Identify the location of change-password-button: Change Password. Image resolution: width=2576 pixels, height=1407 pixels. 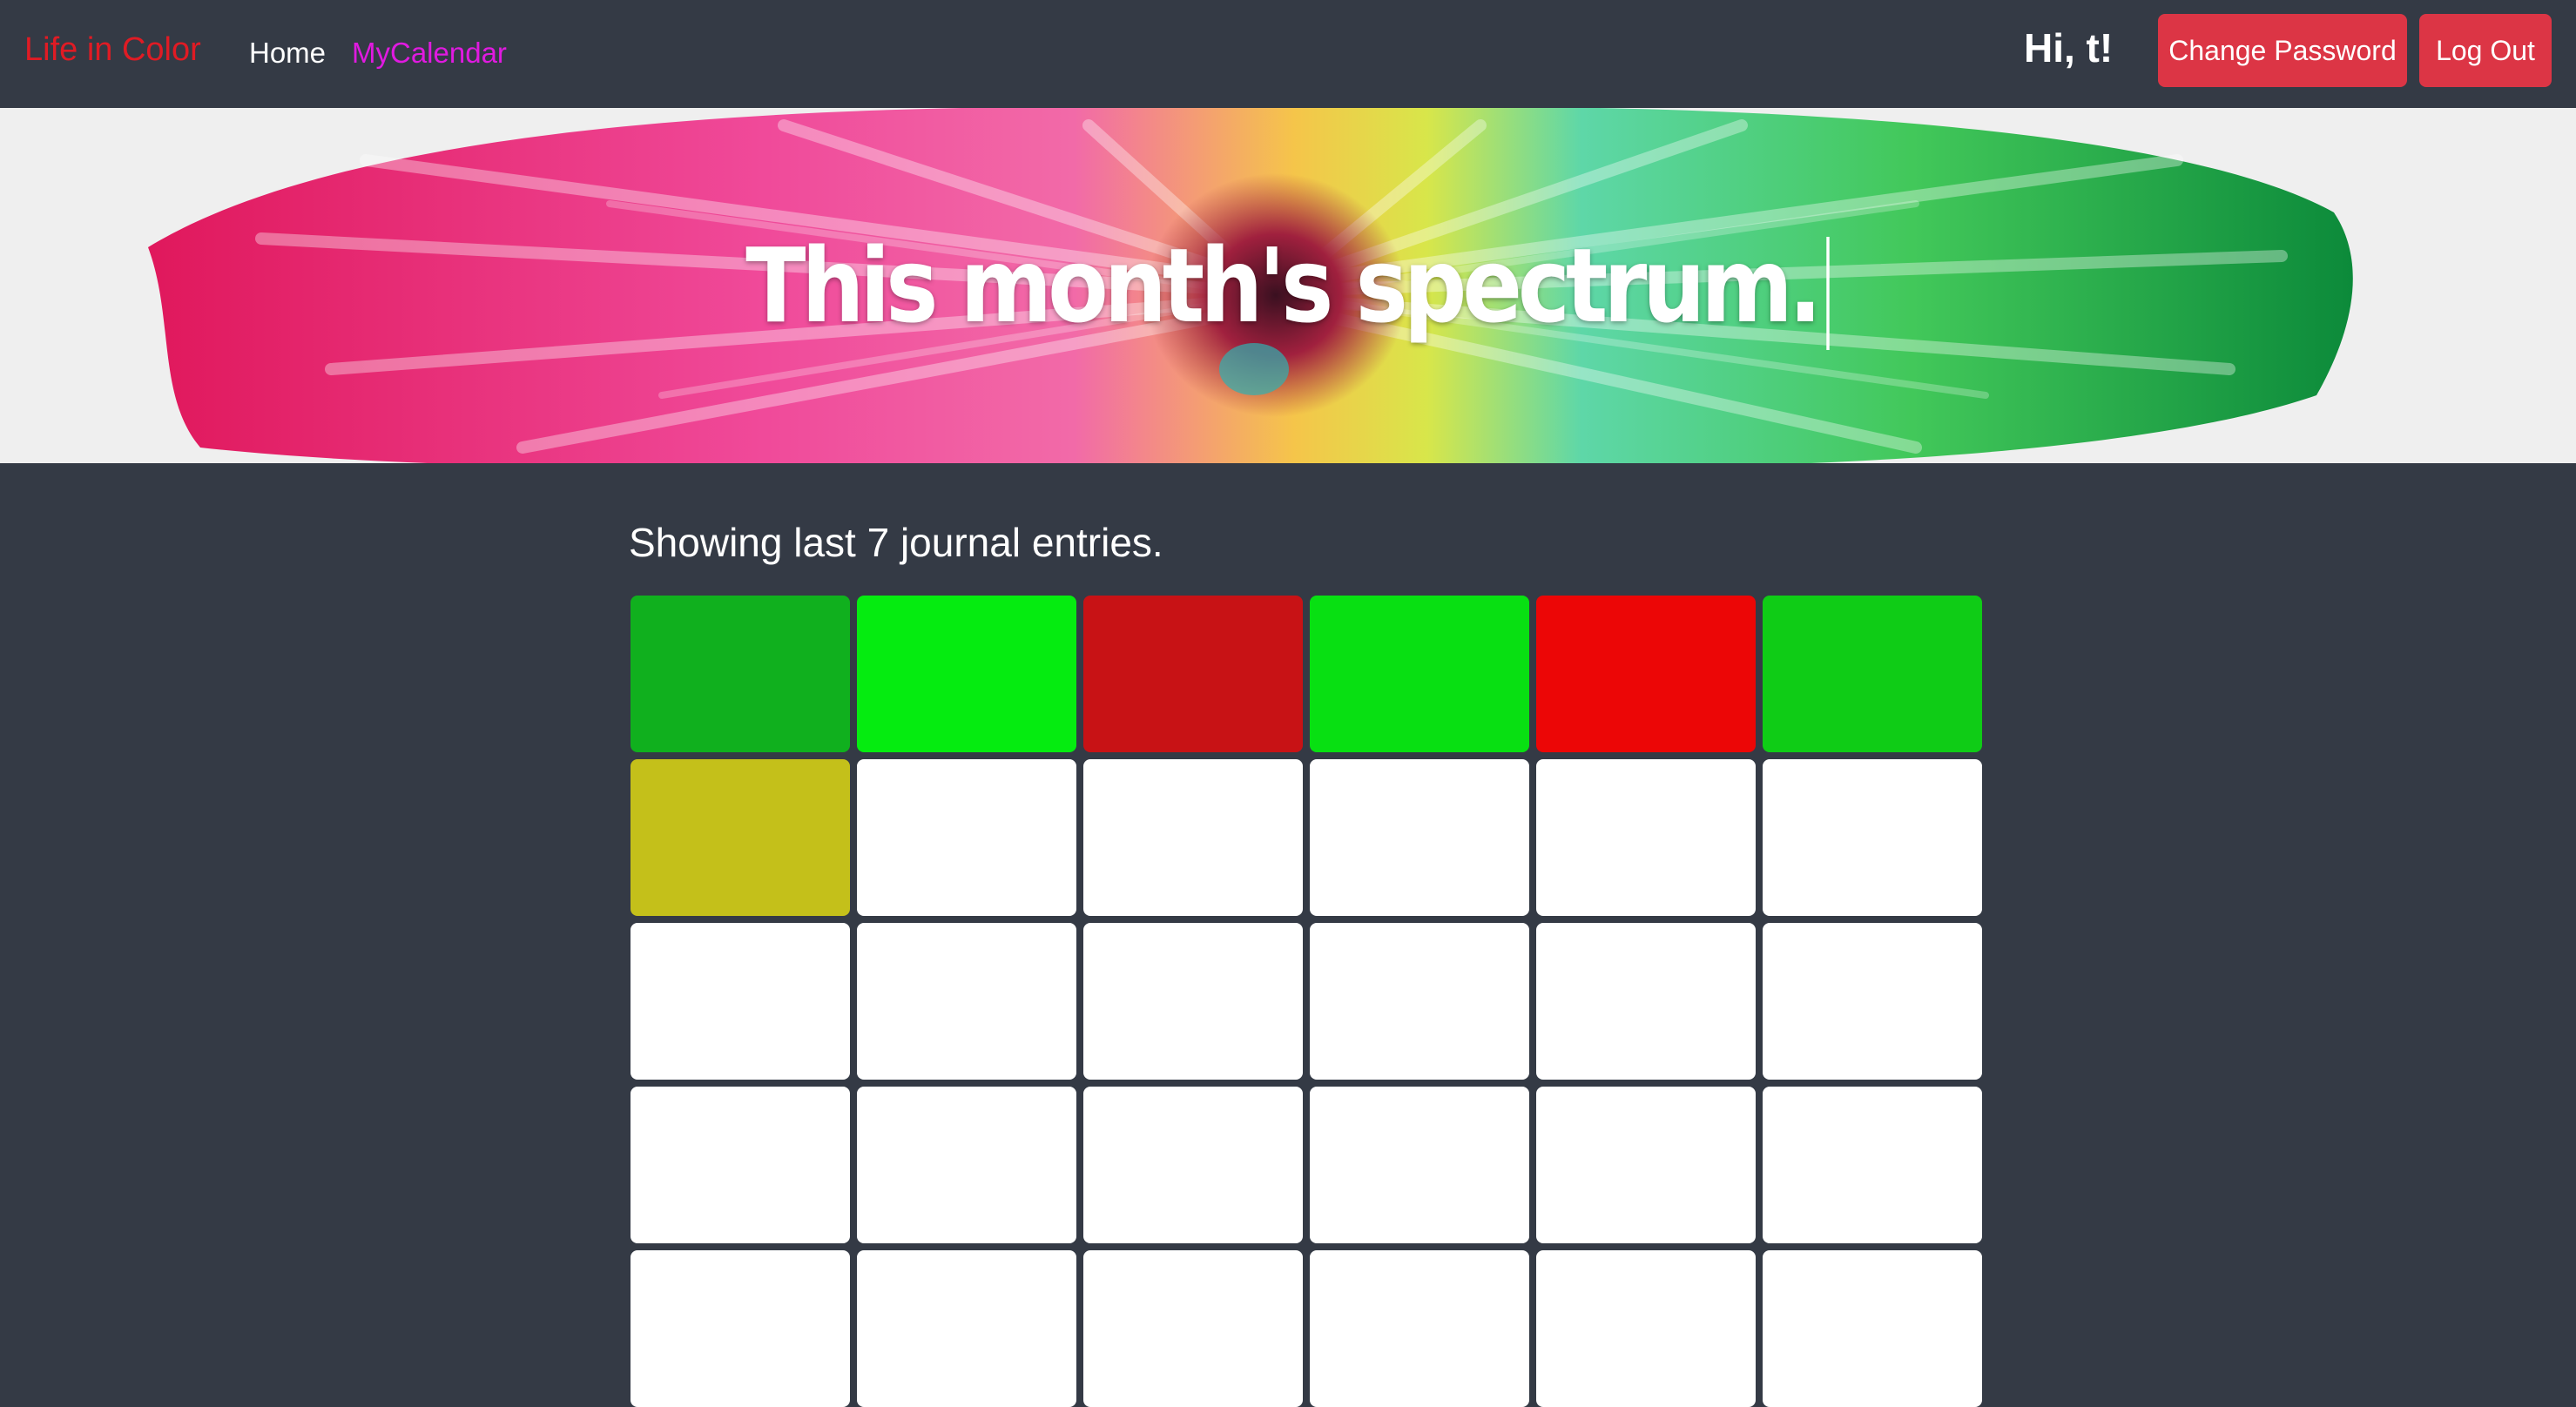
(2282, 51).